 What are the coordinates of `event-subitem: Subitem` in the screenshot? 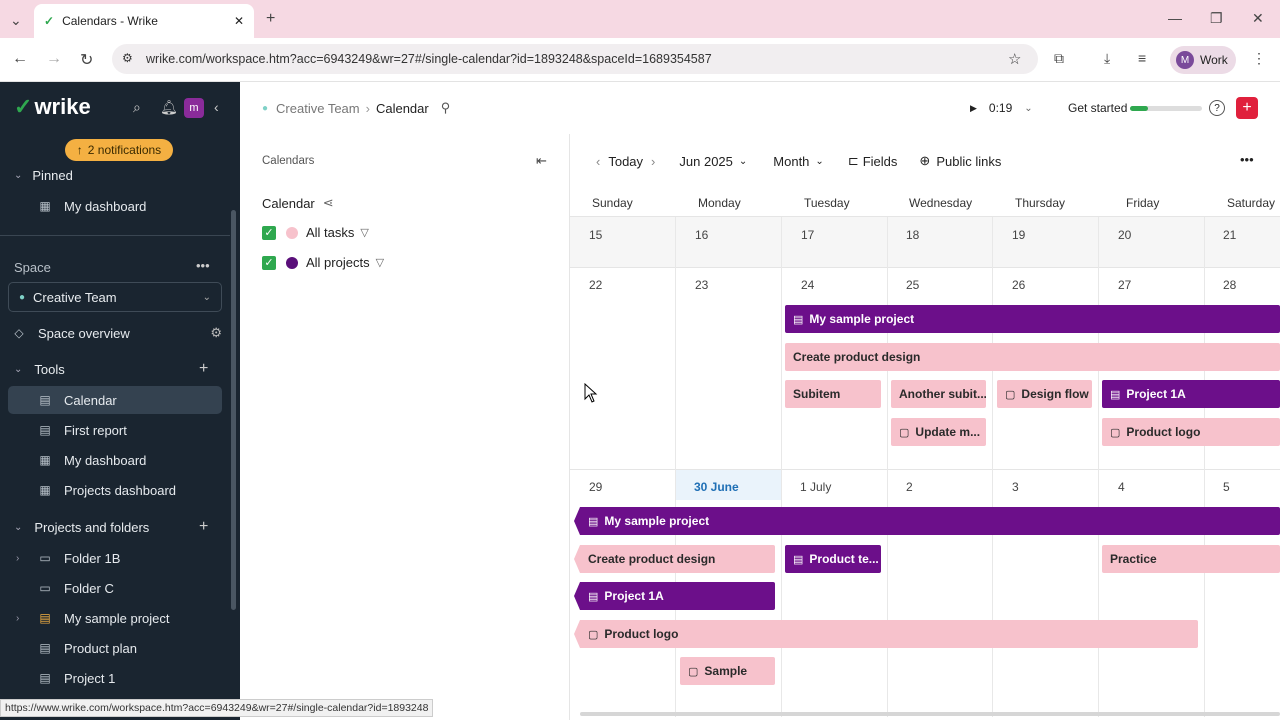 It's located at (833, 394).